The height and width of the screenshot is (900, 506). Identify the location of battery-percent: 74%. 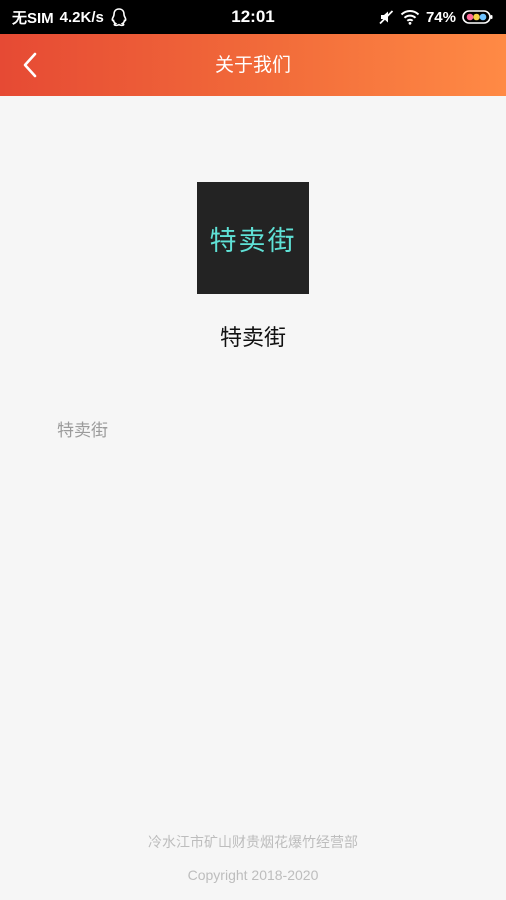
(440, 17).